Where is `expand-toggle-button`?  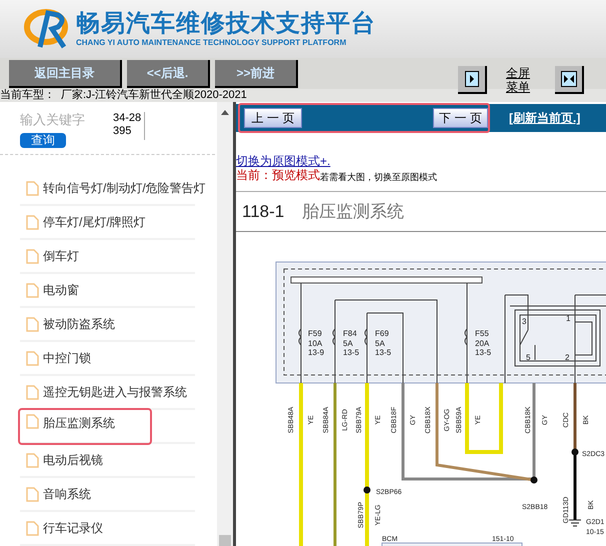
expand-toggle-button is located at coordinates (472, 80).